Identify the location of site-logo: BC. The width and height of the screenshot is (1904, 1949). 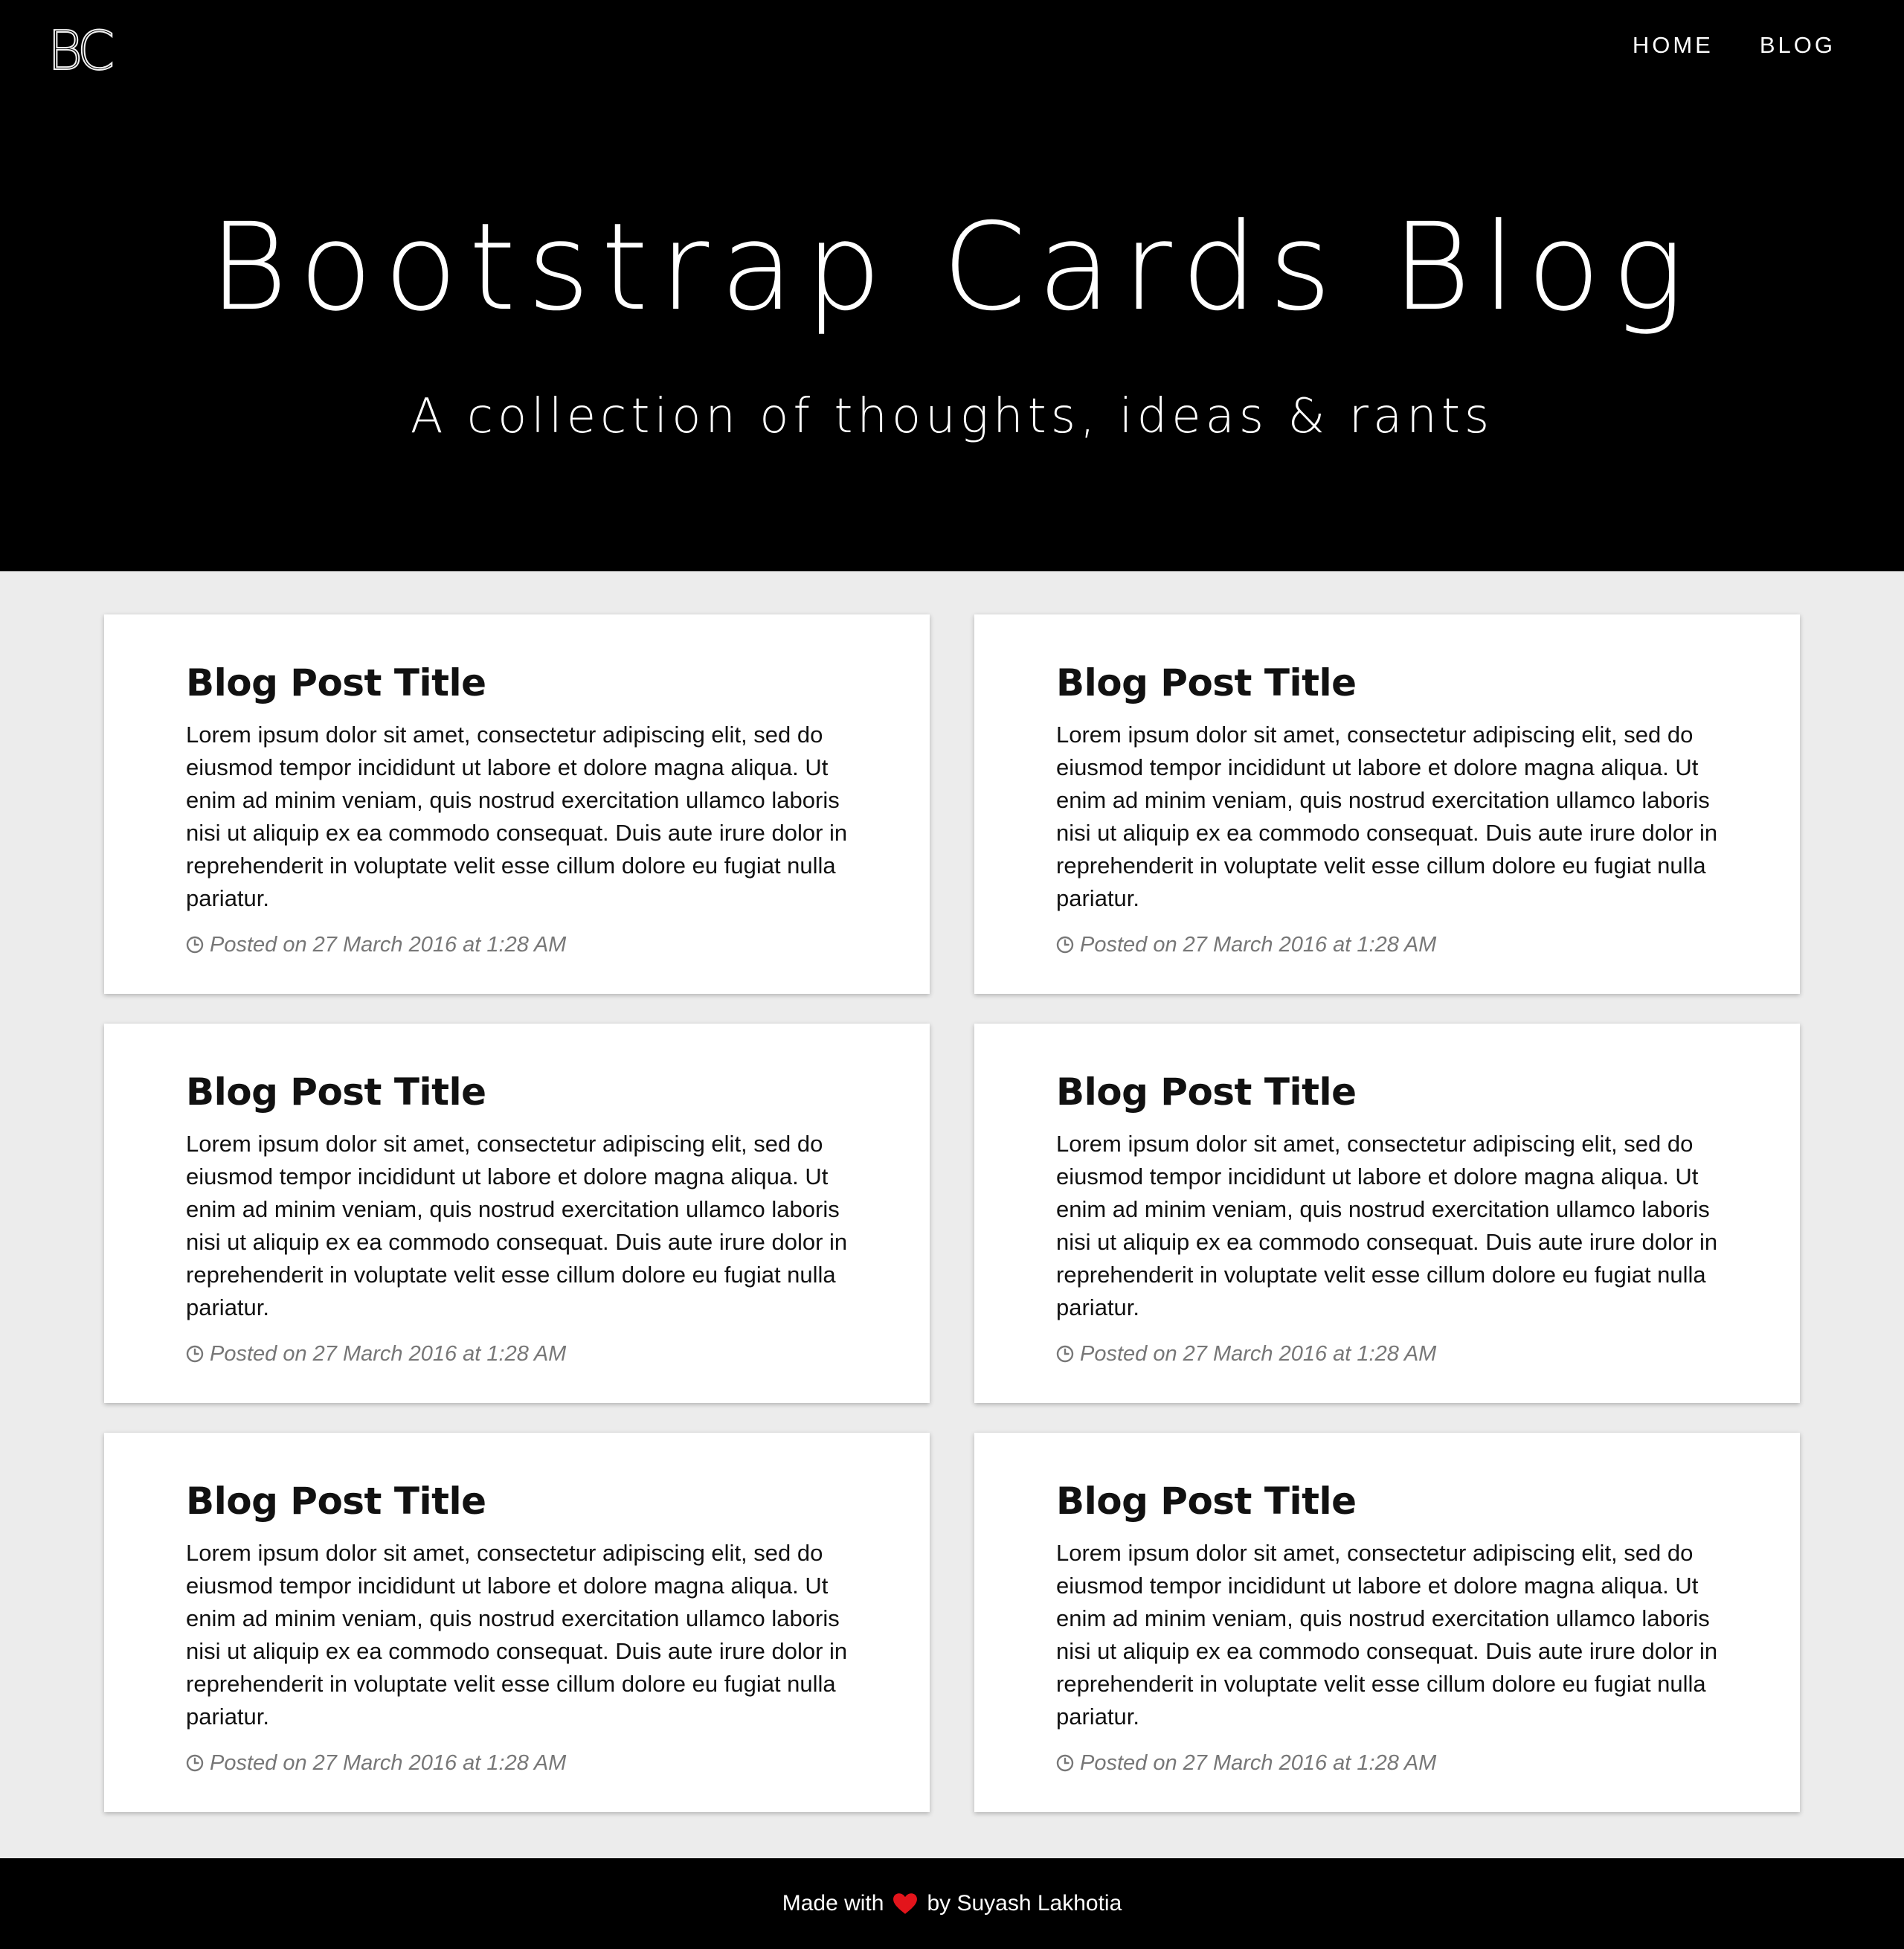
(81, 50).